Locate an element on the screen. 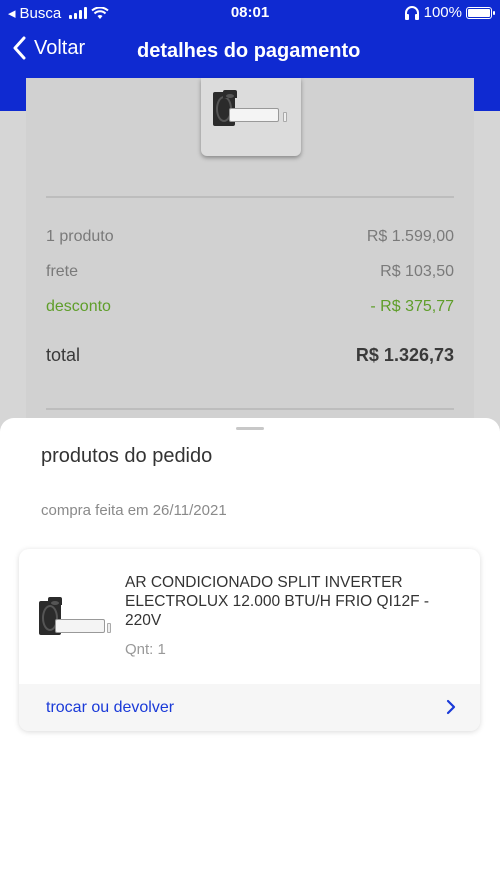  nav-bar: Voltar detalhes do pagamento is located at coordinates (250, 52).